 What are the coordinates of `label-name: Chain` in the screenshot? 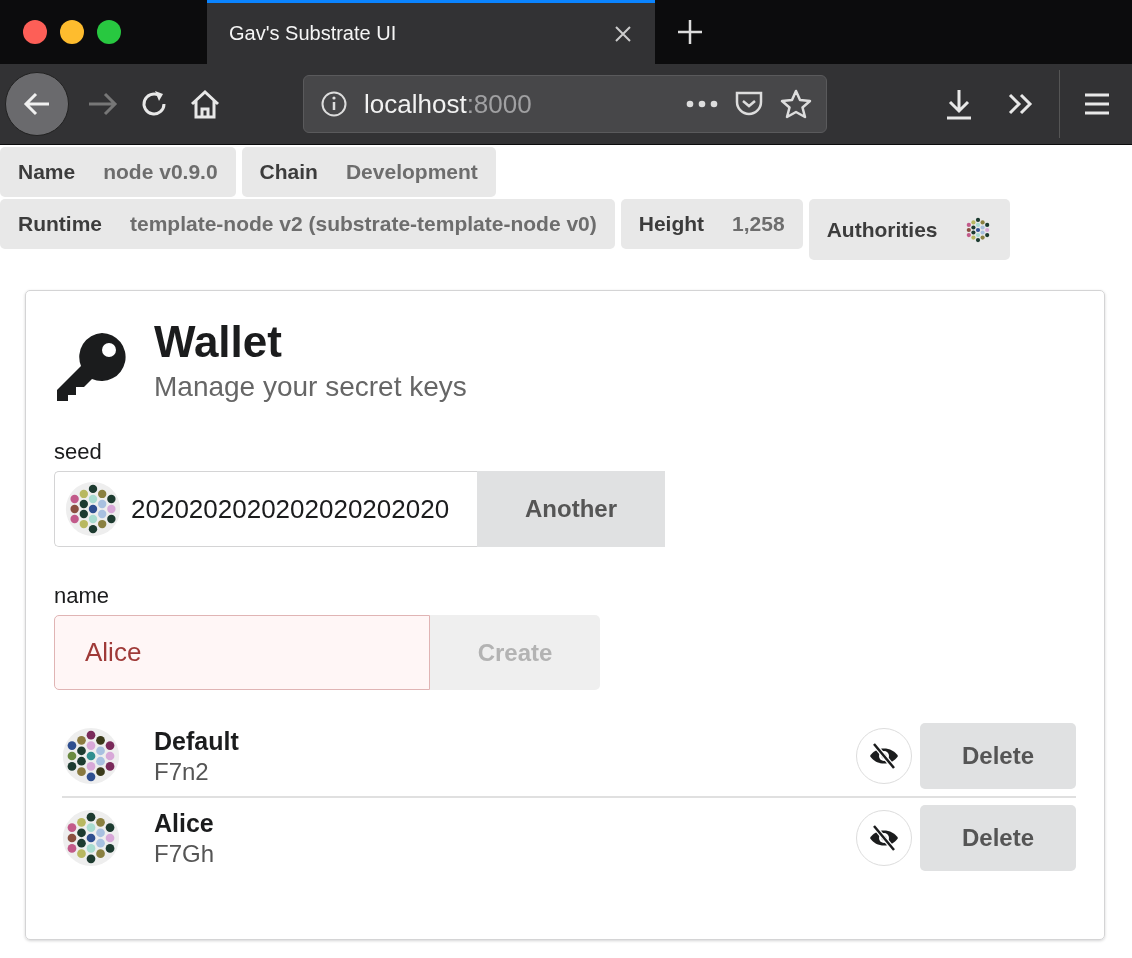 It's located at (288, 172).